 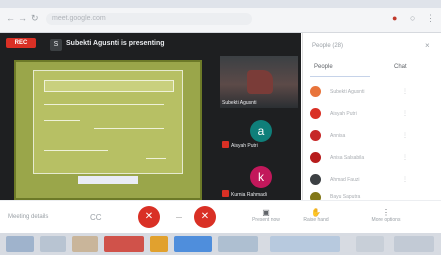 What do you see at coordinates (347, 158) in the screenshot?
I see `person-name: Anisa Salsabila` at bounding box center [347, 158].